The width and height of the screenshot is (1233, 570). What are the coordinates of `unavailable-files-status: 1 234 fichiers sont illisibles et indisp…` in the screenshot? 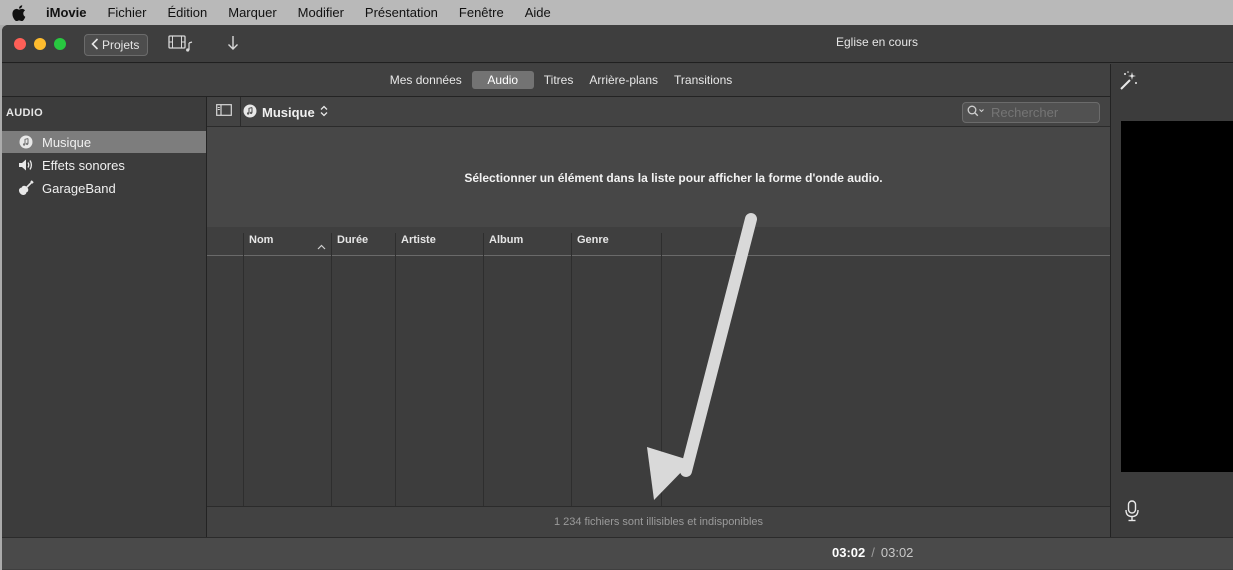 It's located at (658, 522).